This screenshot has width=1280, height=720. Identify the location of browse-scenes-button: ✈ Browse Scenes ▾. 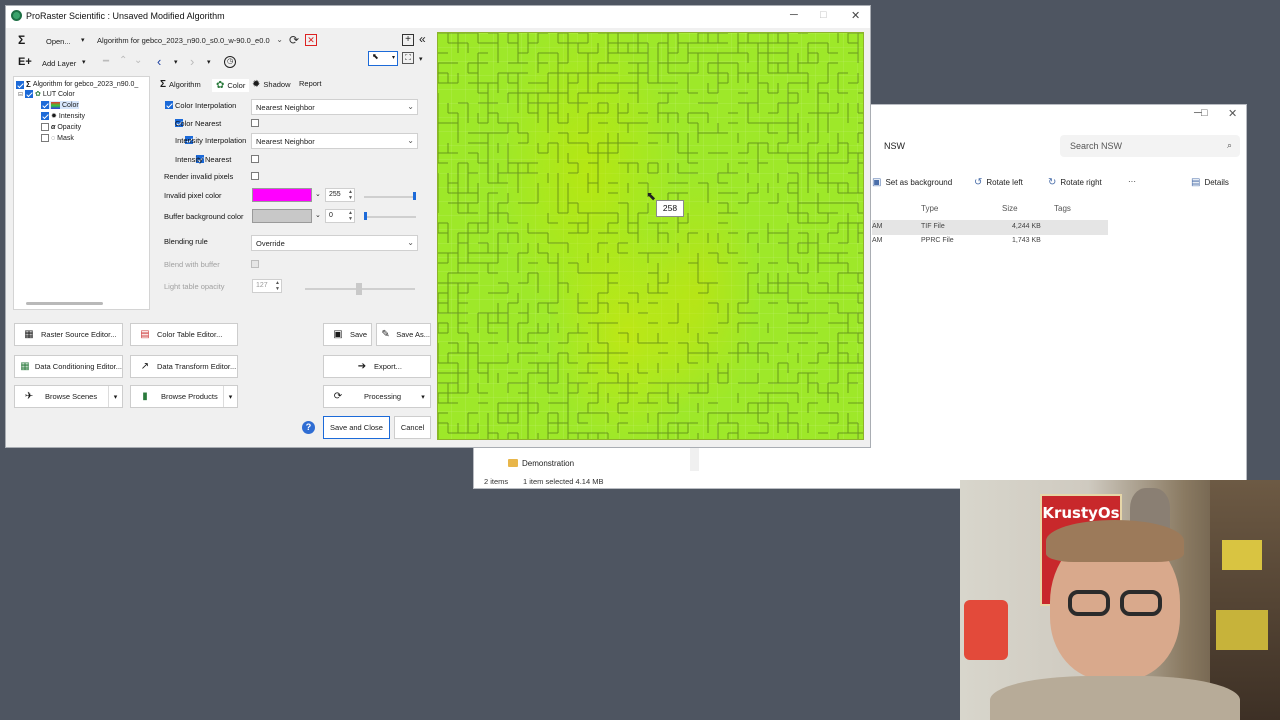
(68, 396).